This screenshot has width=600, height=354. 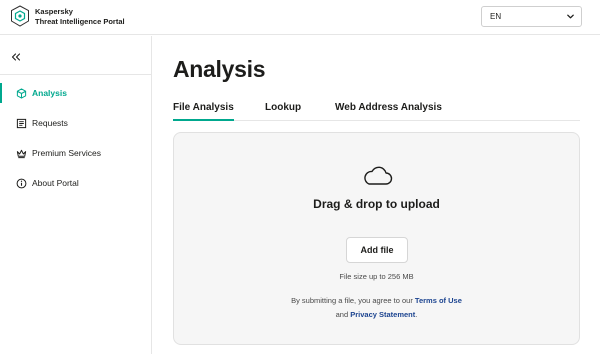 I want to click on sidebar-item-label: Premium Services, so click(x=66, y=153).